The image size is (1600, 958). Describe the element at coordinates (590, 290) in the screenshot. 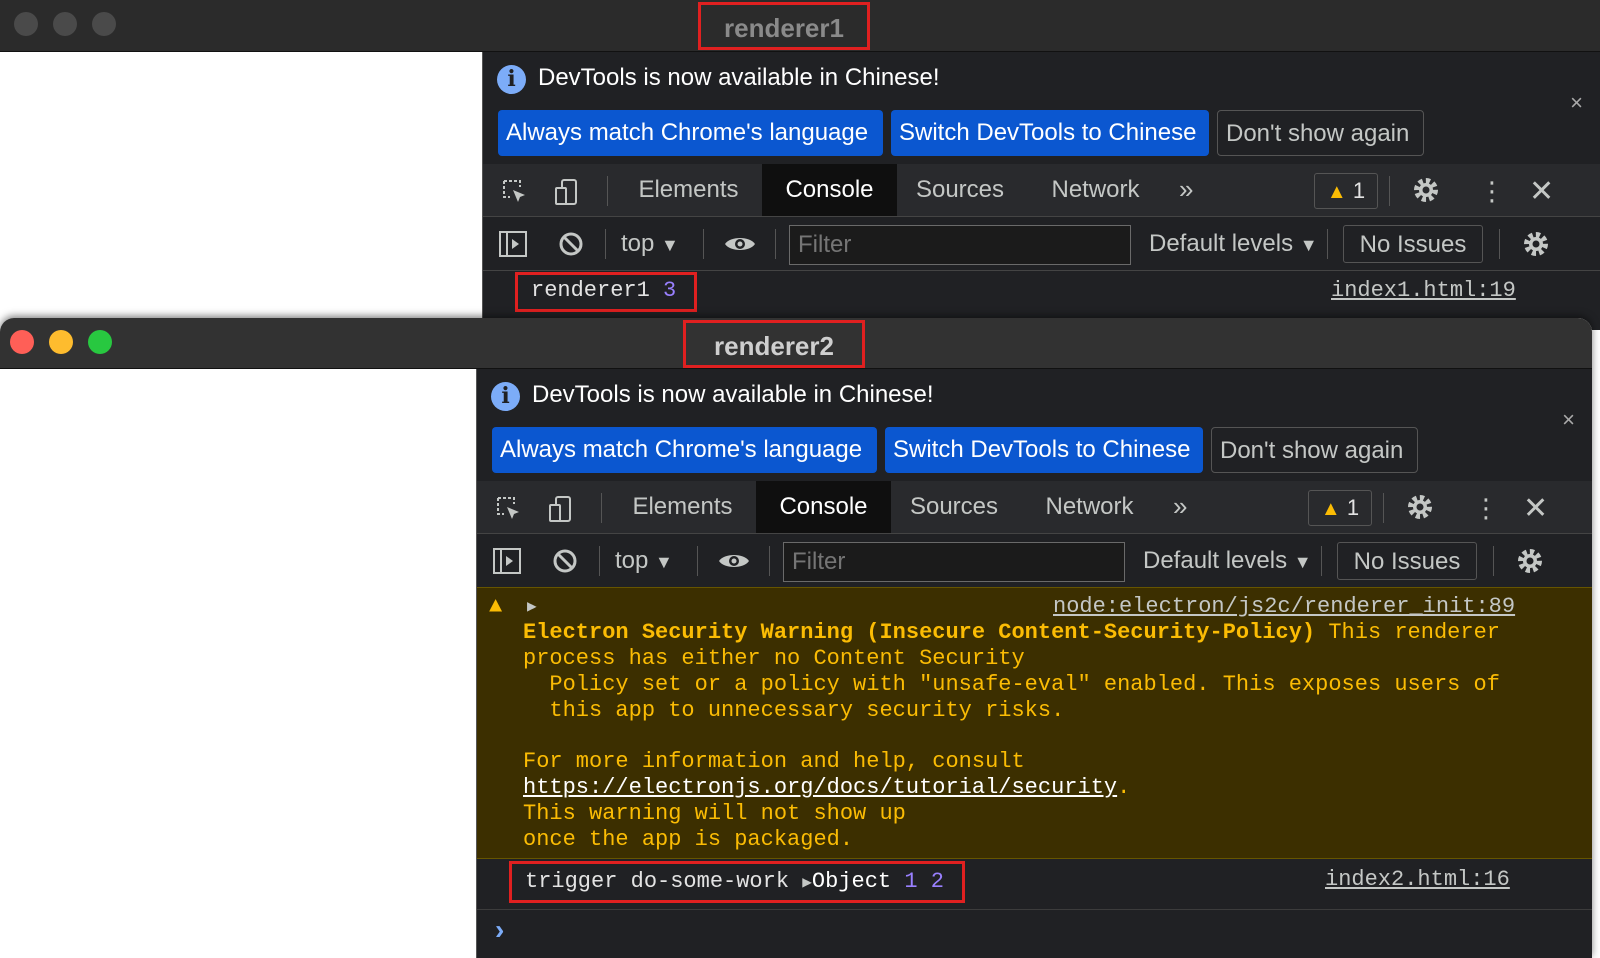

I see `log-text: renderer1` at that location.